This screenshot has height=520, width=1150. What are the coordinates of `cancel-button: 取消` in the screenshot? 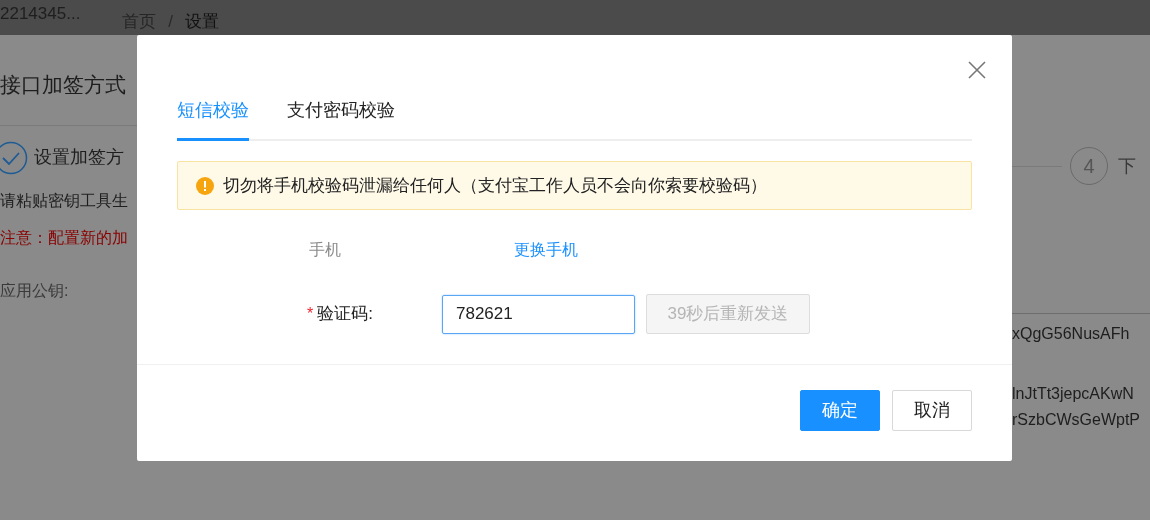 It's located at (932, 410).